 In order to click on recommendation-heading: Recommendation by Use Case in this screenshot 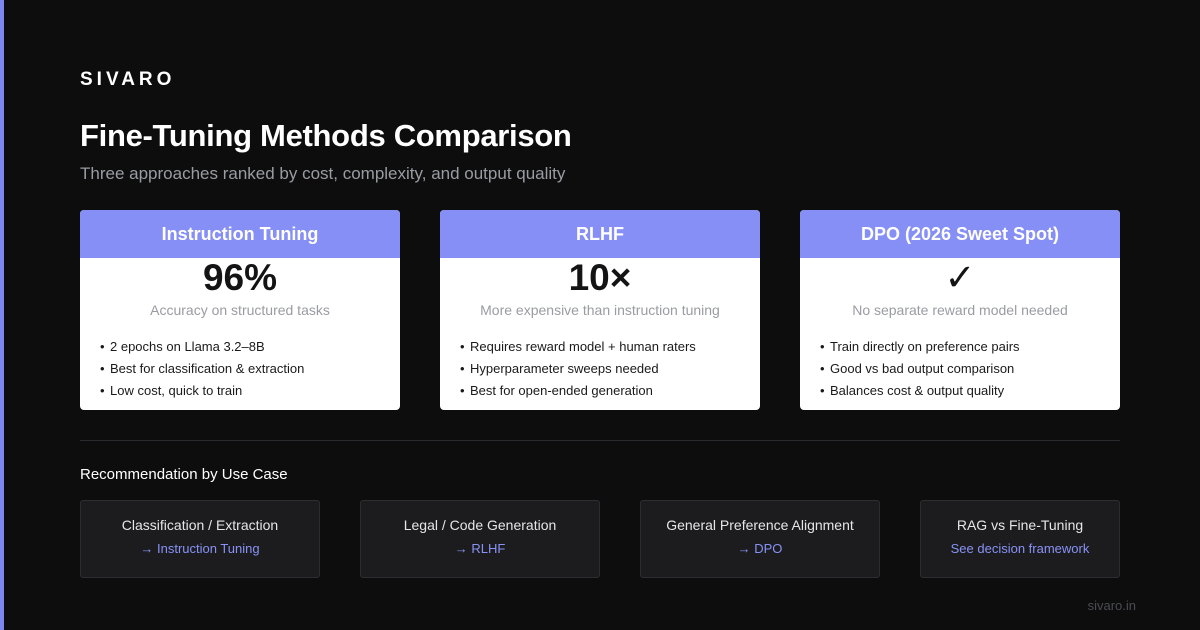, I will do `click(184, 474)`.